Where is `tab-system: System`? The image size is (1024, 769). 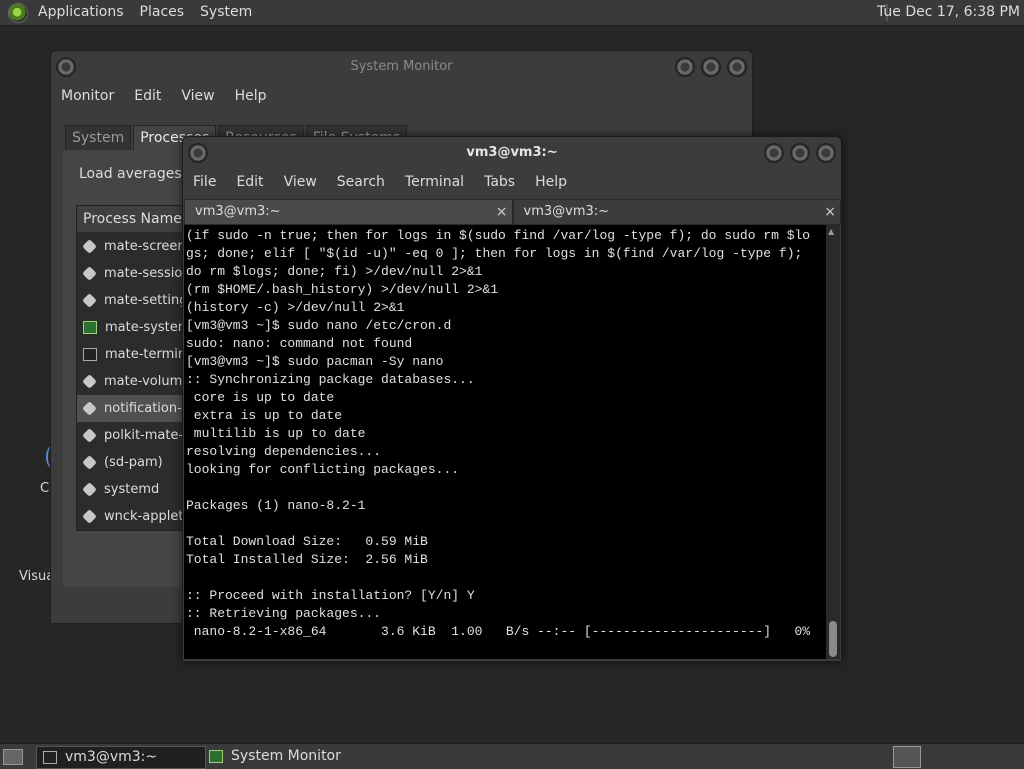
tab-system: System is located at coordinates (98, 137).